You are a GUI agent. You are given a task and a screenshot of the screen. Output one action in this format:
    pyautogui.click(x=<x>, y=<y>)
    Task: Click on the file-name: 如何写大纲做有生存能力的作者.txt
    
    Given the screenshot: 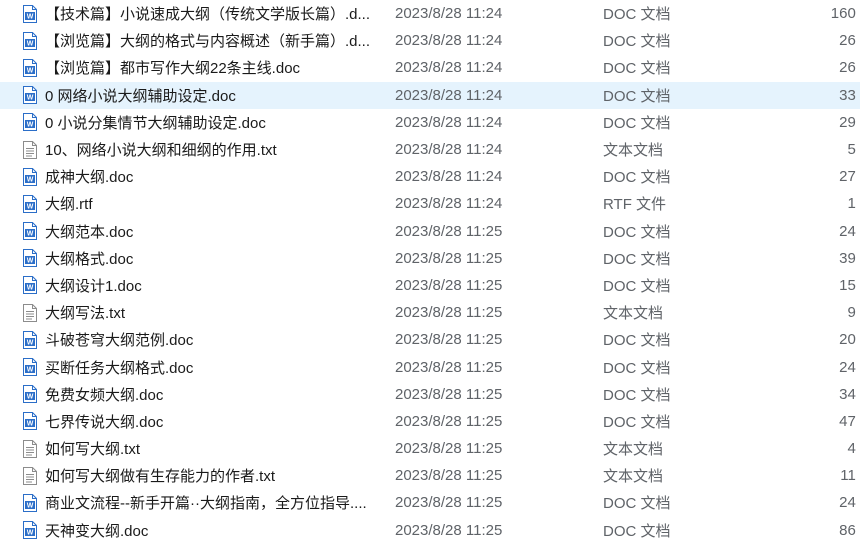 What is the action you would take?
    pyautogui.click(x=160, y=477)
    